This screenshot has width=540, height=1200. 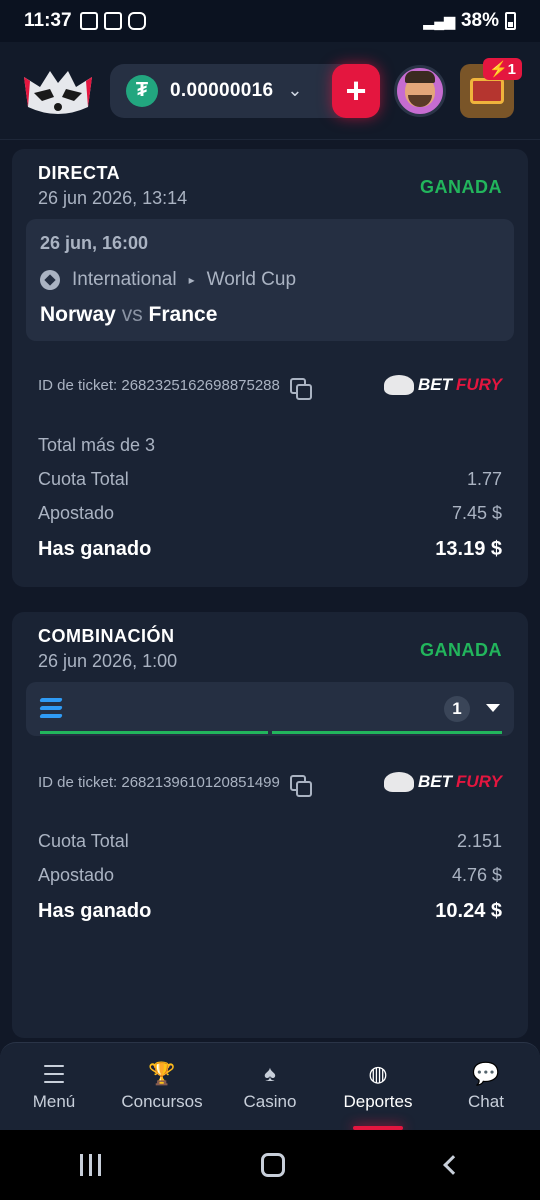 What do you see at coordinates (95, 549) in the screenshot?
I see `win-label: Has ganado` at bounding box center [95, 549].